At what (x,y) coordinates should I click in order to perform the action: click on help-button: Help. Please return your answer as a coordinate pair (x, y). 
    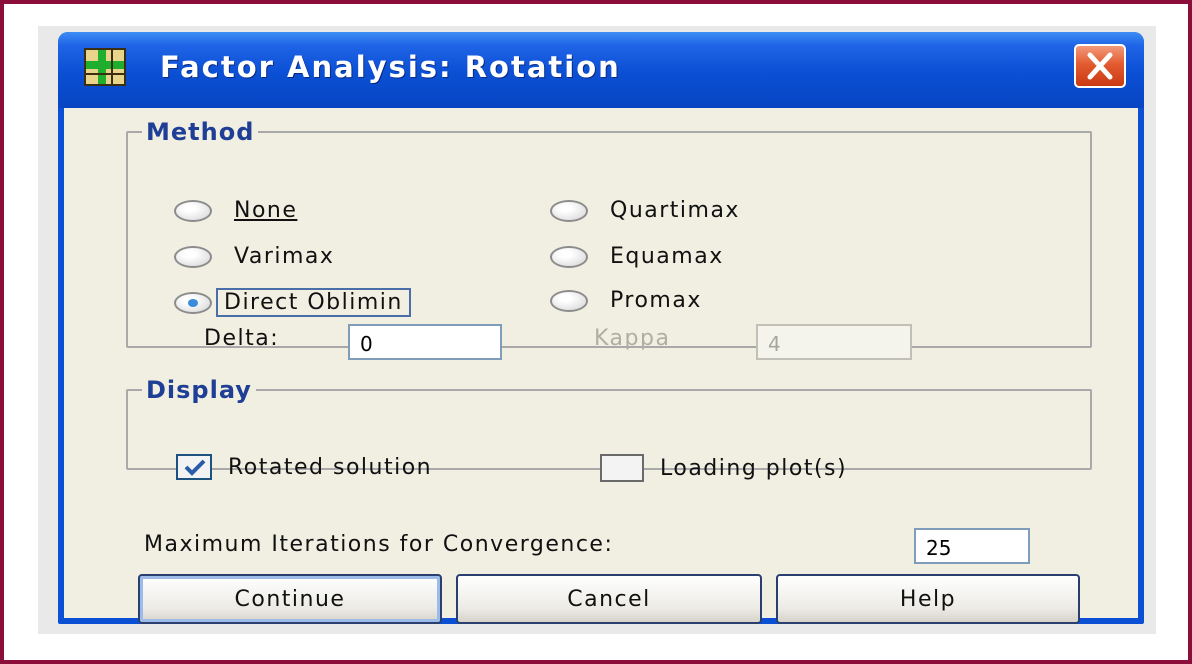
    Looking at the image, I should click on (928, 599).